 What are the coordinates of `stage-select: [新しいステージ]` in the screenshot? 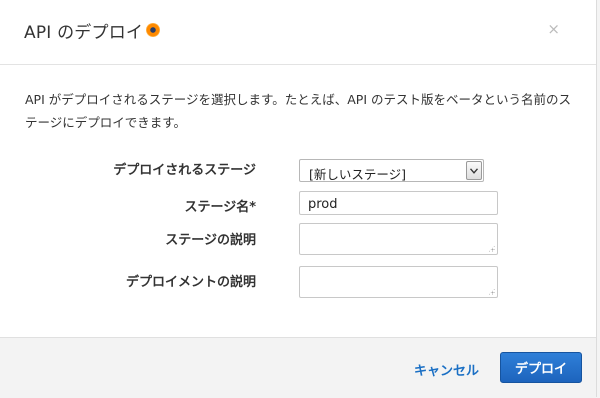 It's located at (391, 170).